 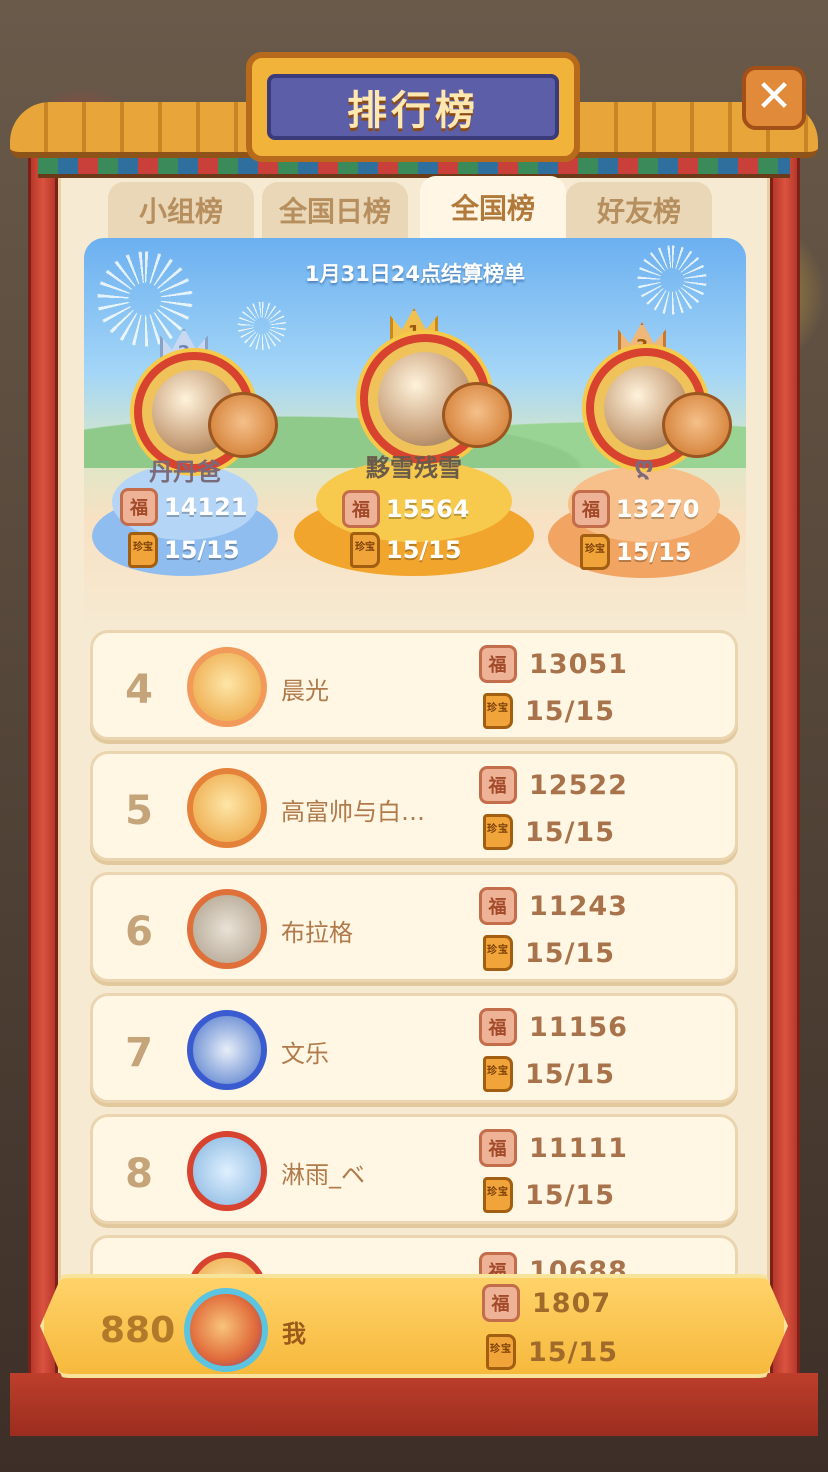 I want to click on rank-number: 7, so click(x=139, y=1053).